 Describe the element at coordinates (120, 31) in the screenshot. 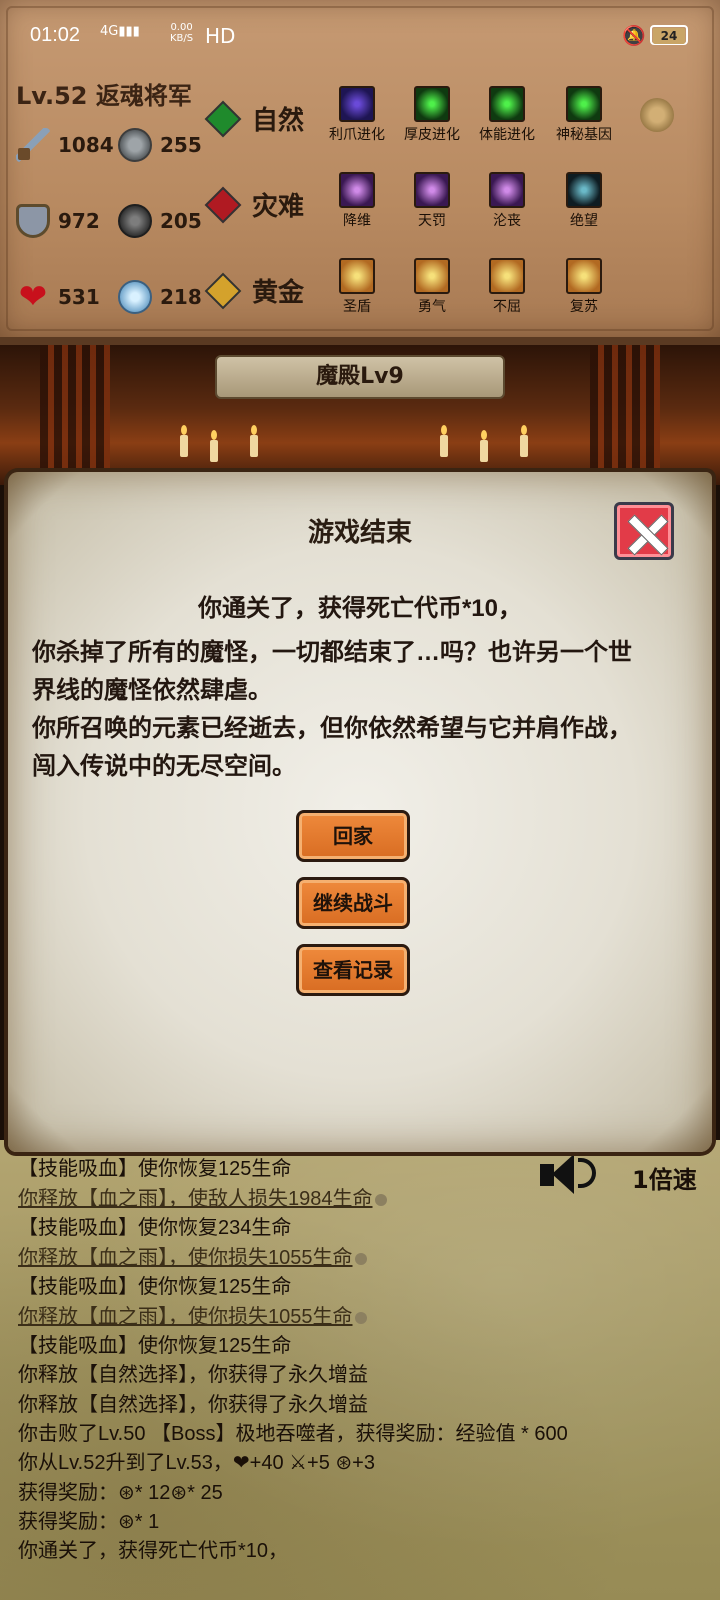

I see `signal-icon: 4G▮▮▮` at that location.